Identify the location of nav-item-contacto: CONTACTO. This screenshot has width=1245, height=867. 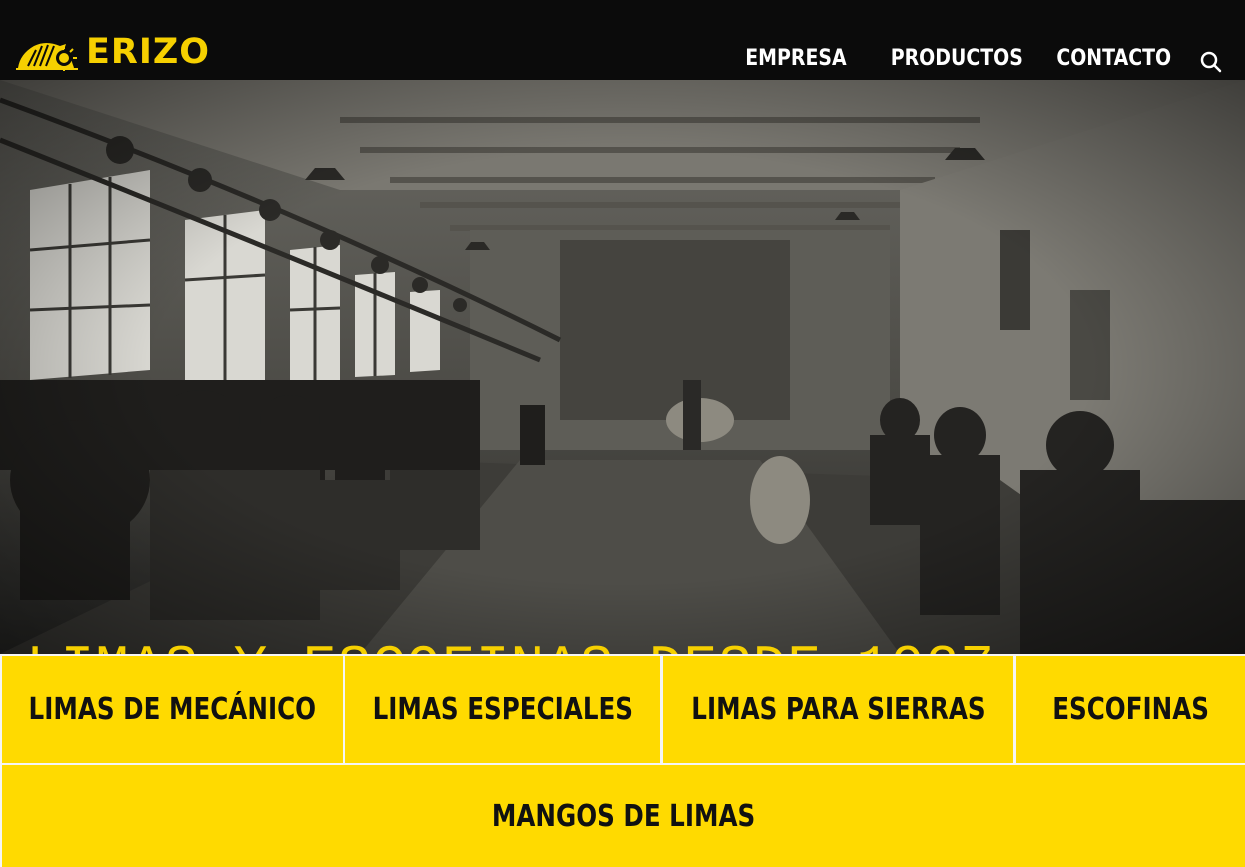
(1113, 58).